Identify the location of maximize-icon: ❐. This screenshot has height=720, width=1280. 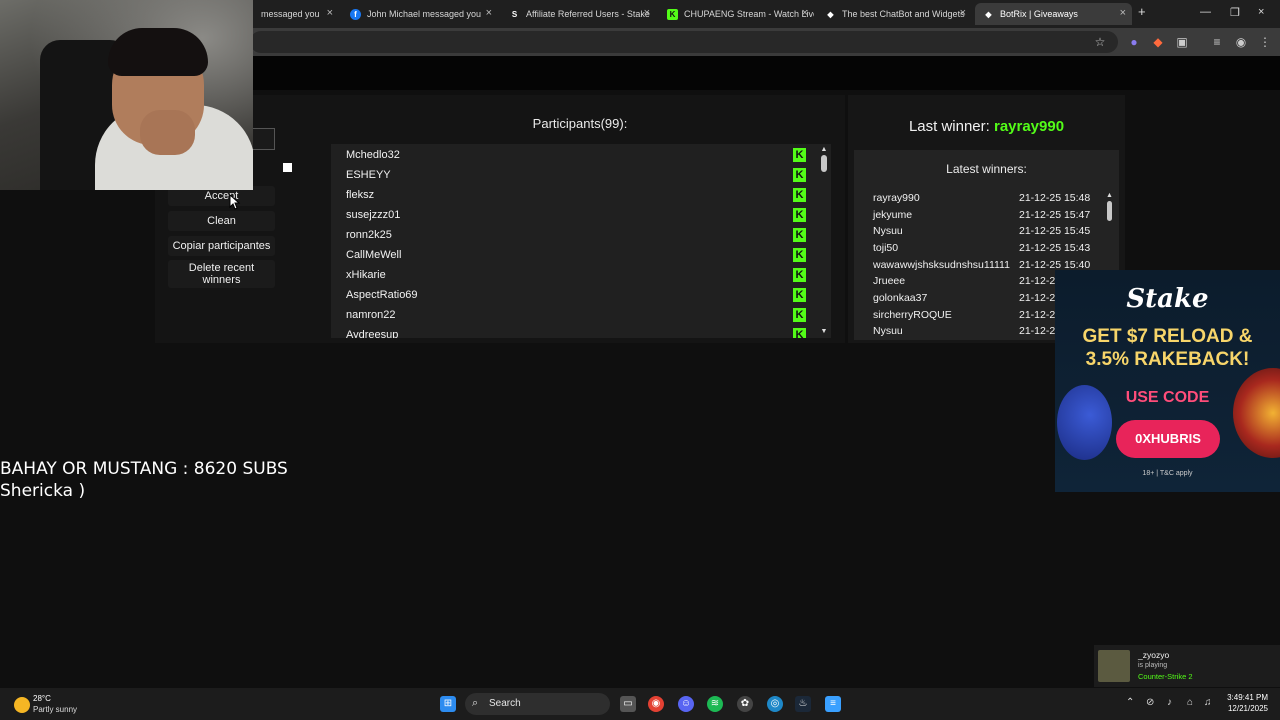
(1235, 12).